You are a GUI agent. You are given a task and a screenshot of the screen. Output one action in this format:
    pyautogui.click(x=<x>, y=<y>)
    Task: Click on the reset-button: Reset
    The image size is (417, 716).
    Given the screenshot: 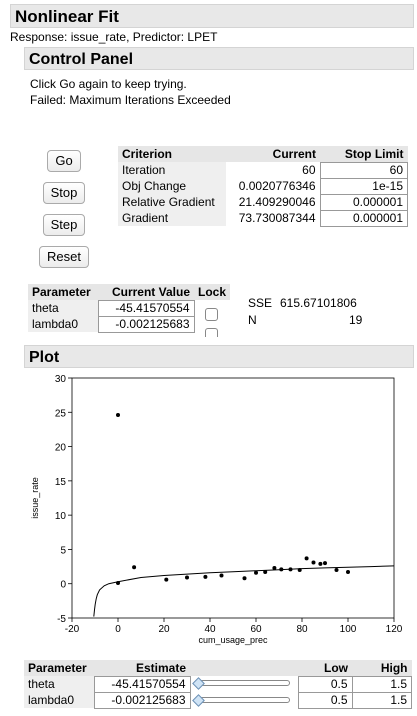 What is the action you would take?
    pyautogui.click(x=64, y=257)
    